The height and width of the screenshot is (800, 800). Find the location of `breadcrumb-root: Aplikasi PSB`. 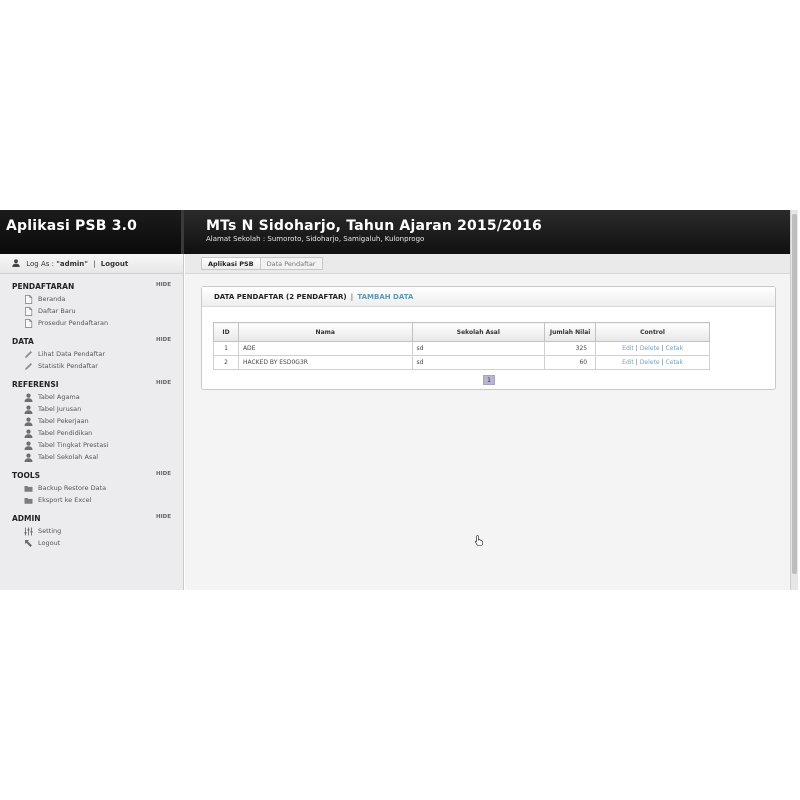

breadcrumb-root: Aplikasi PSB is located at coordinates (230, 263).